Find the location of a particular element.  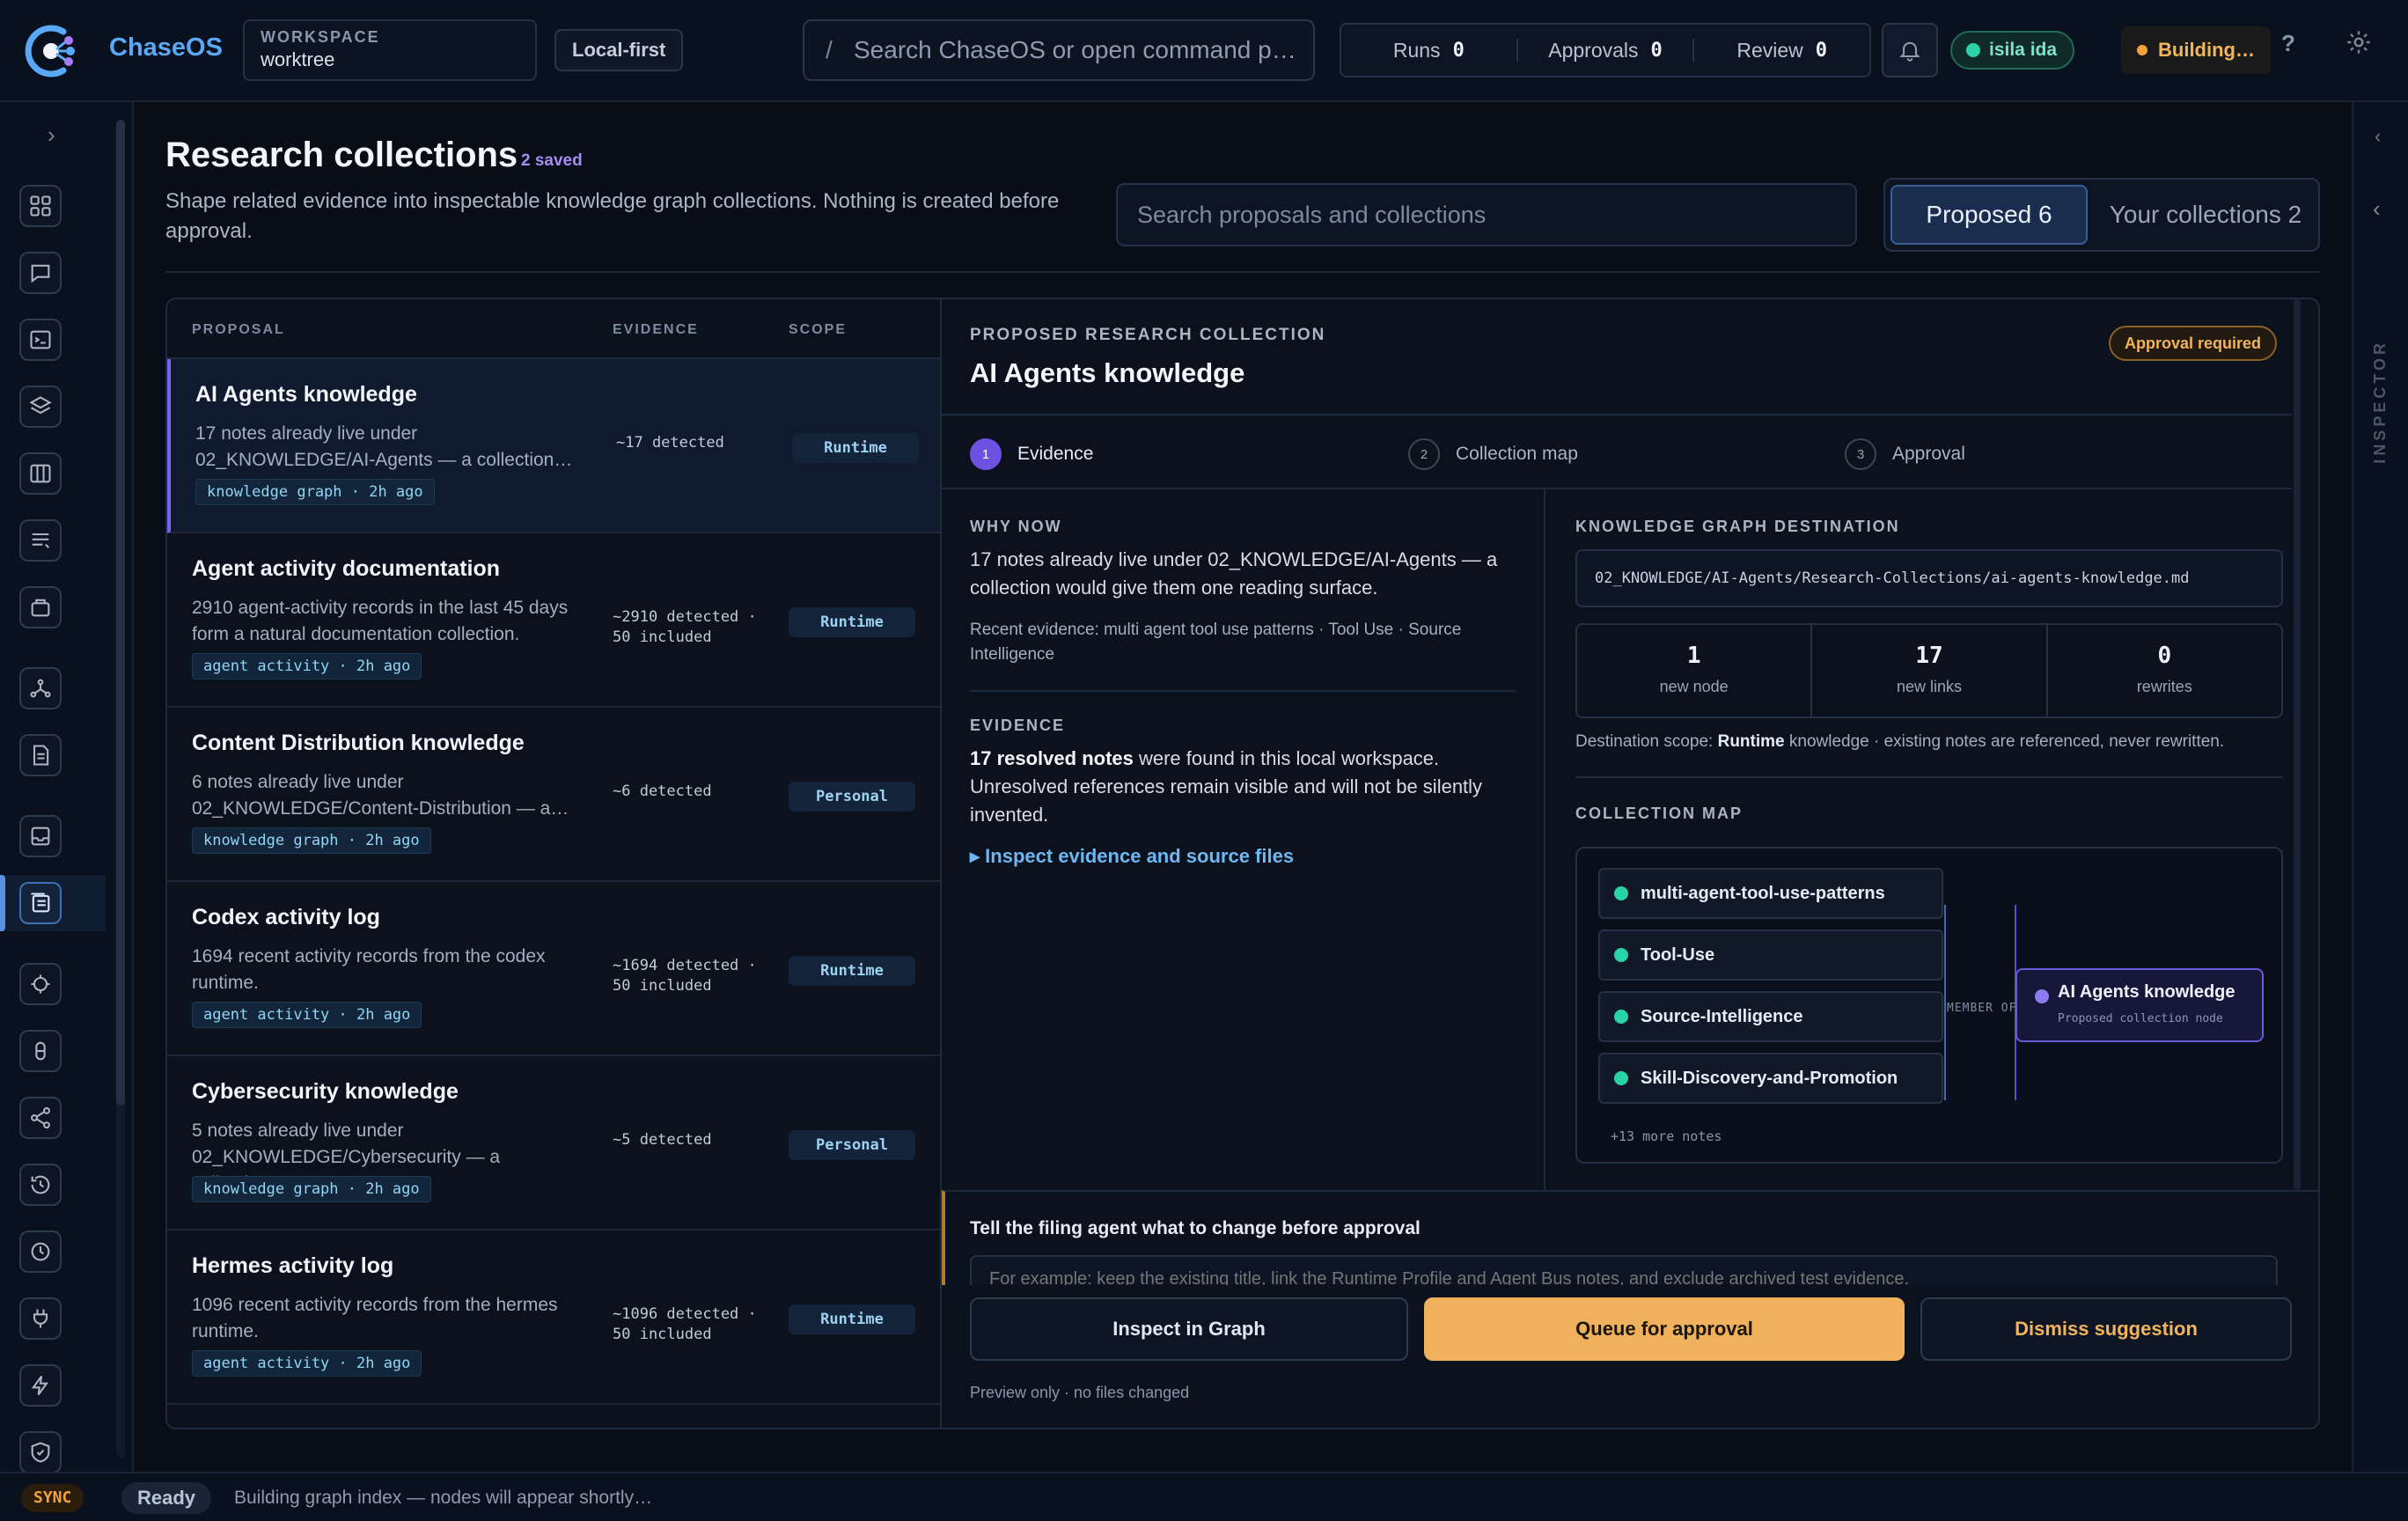

kanban-icon is located at coordinates (40, 473).